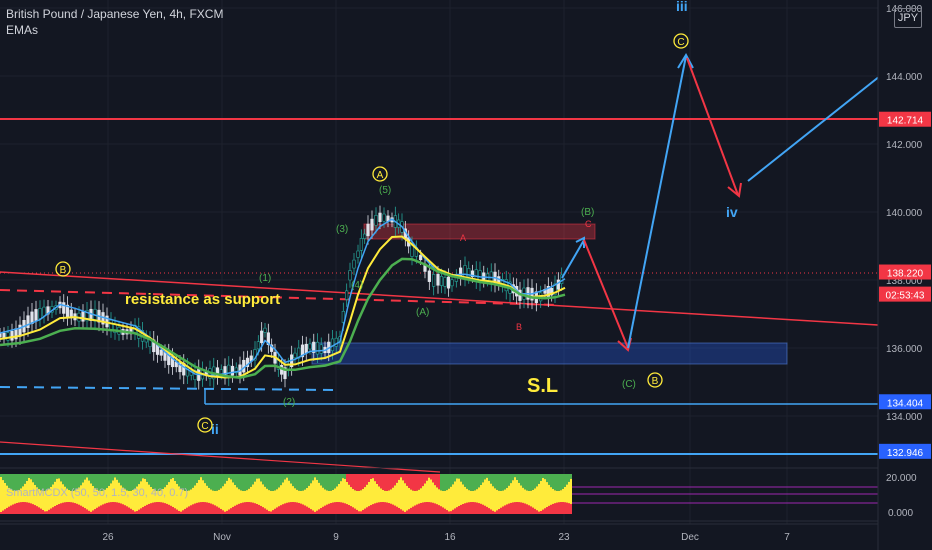 The image size is (932, 550). Describe the element at coordinates (606, 294) in the screenshot. I see `arrow-down-to-C` at that location.